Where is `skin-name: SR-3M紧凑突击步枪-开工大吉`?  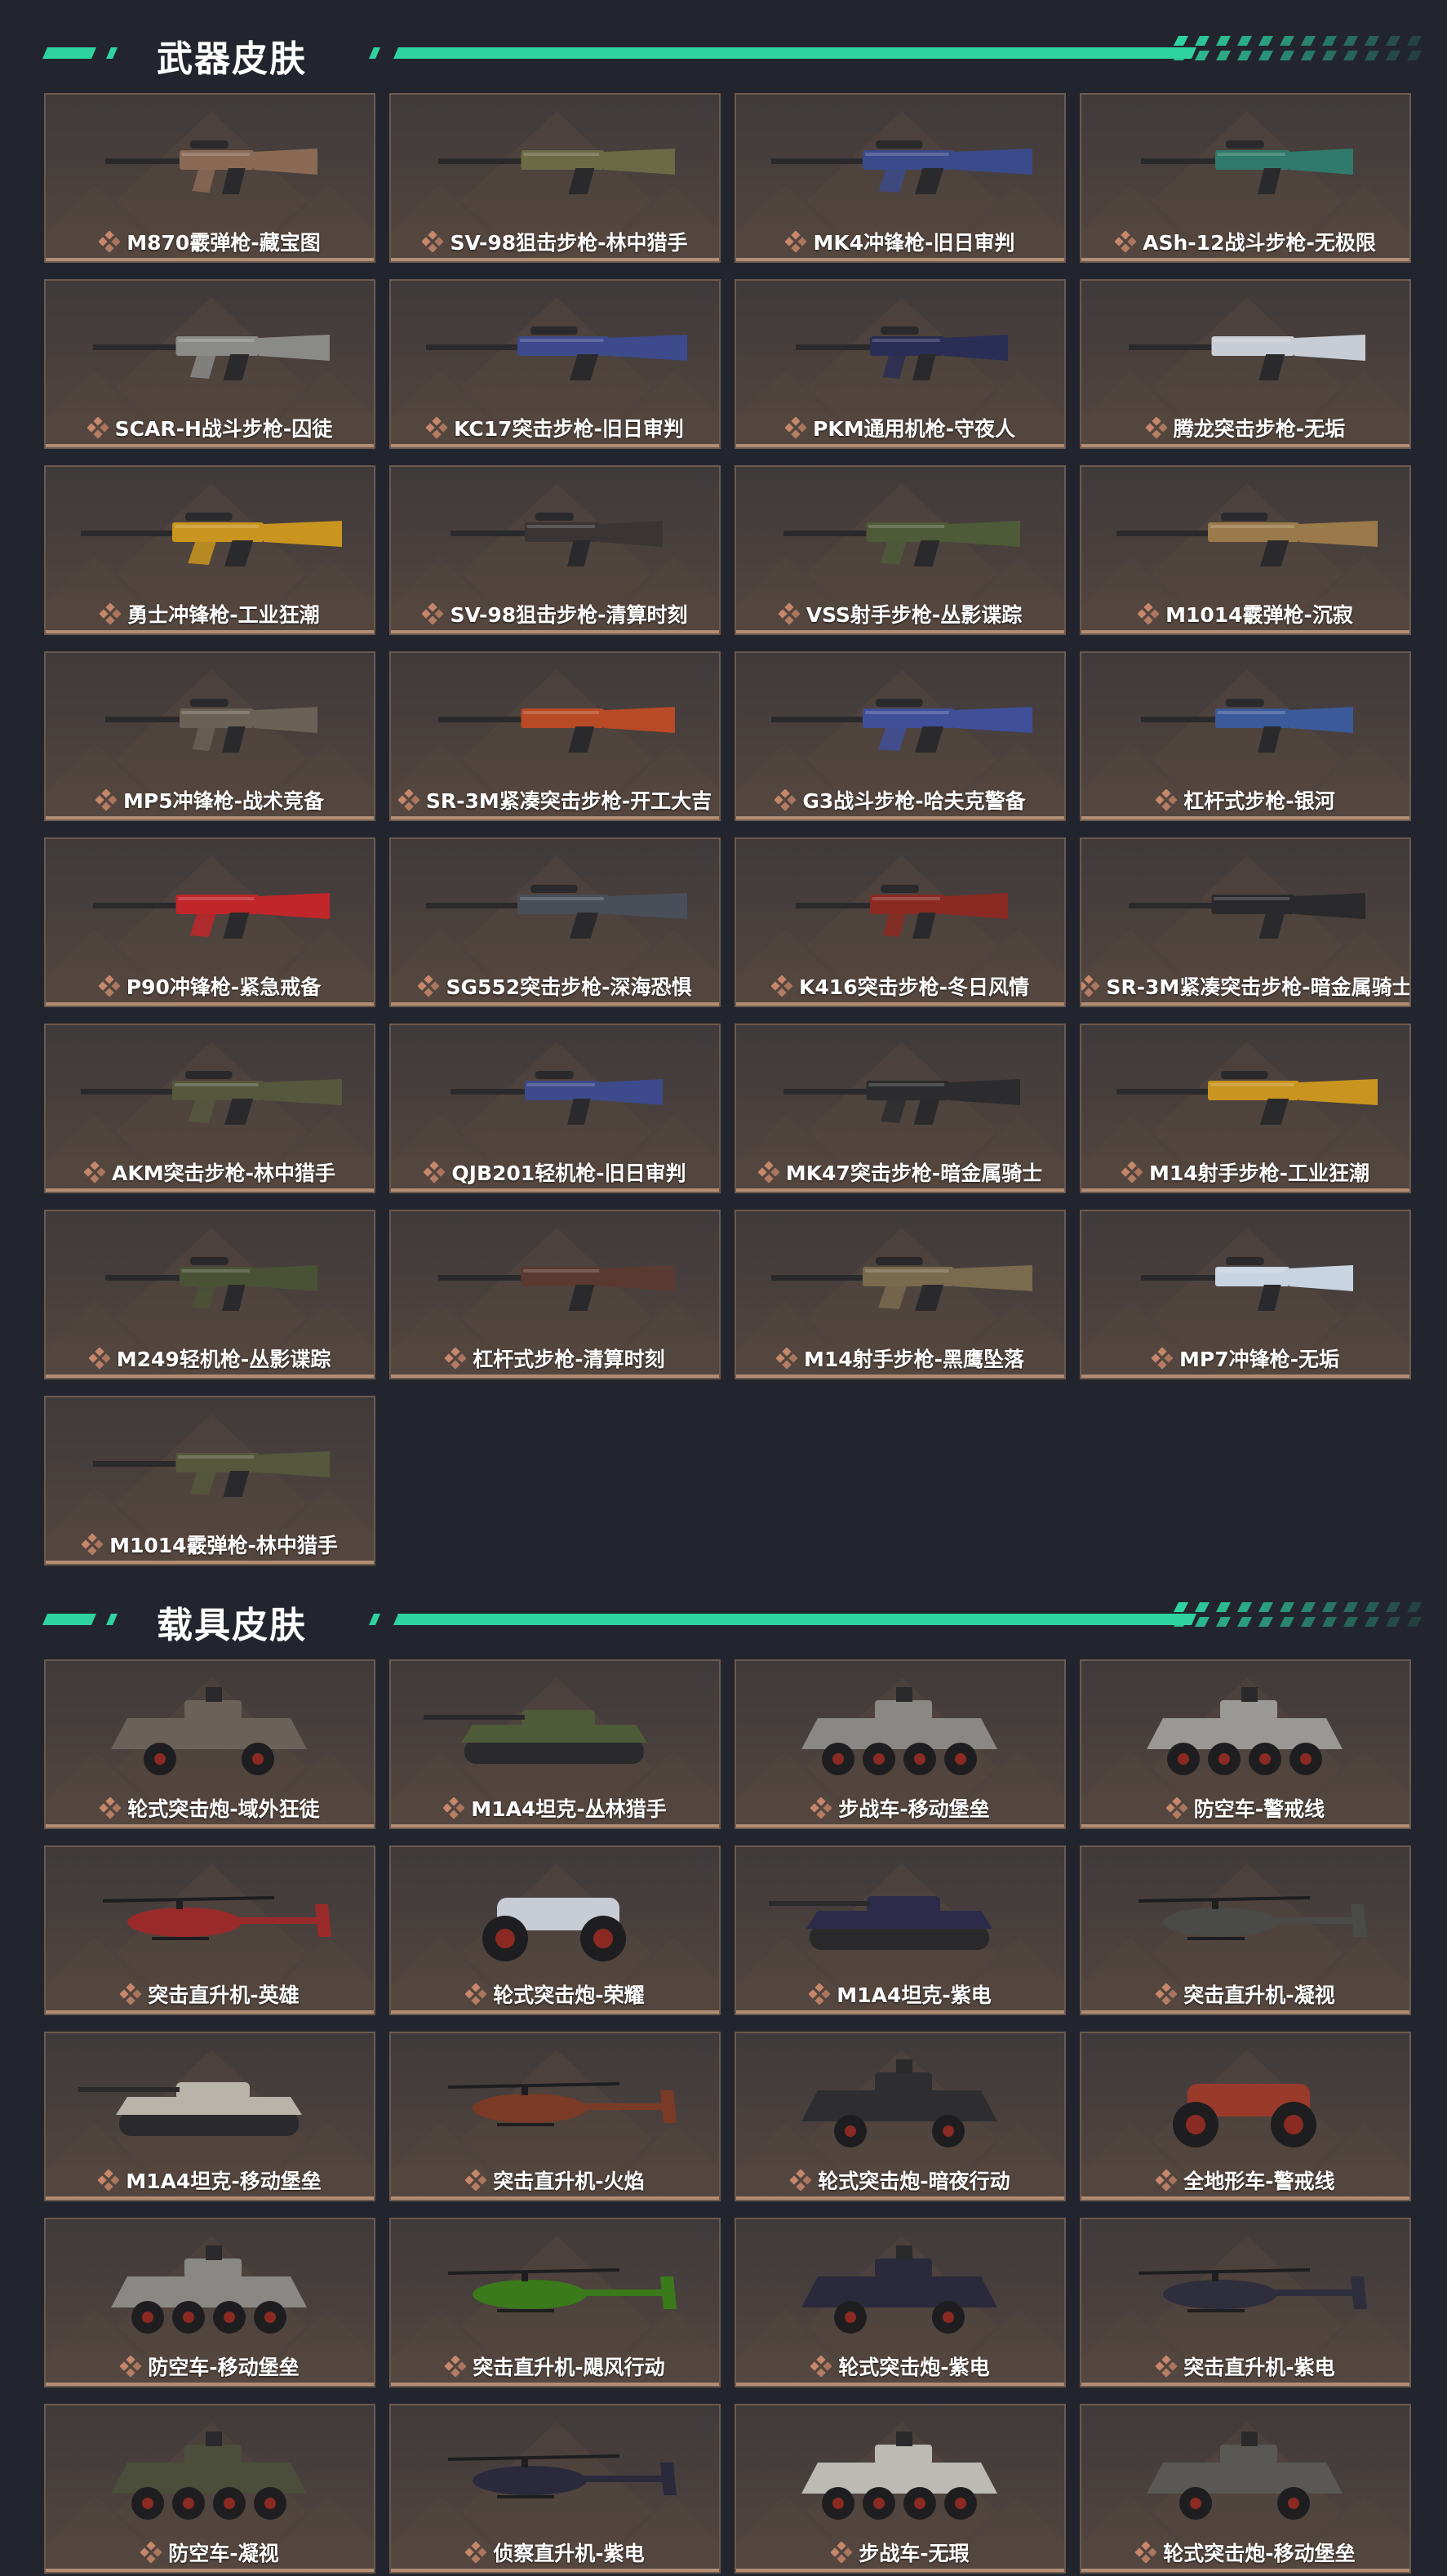
skin-name: SR-3M紧凑突击步枪-开工大吉 is located at coordinates (568, 801).